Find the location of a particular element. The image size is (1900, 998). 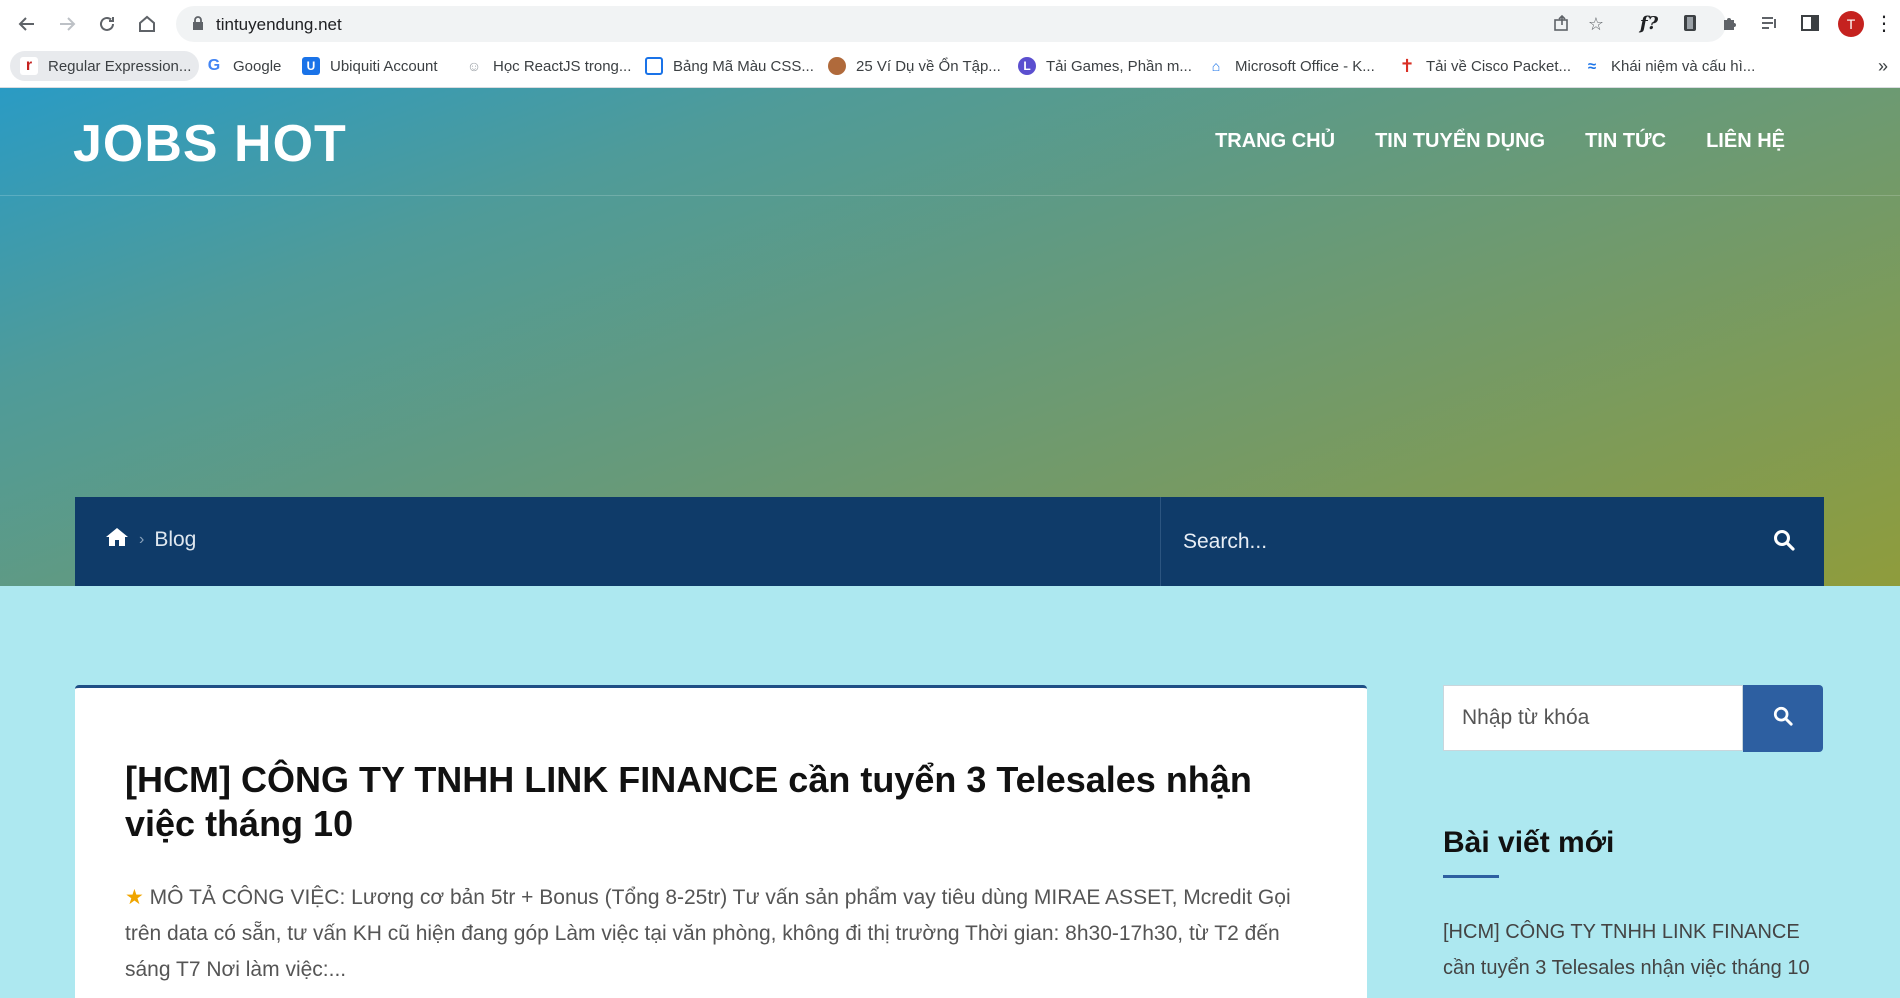

cross-icon: ✝ is located at coordinates (1407, 65).